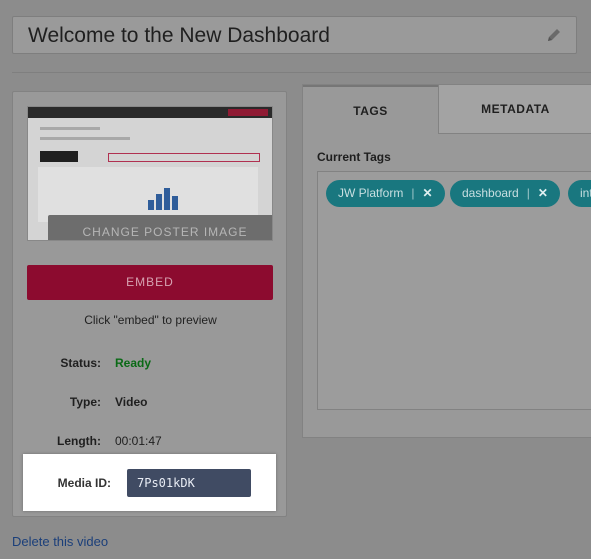 The image size is (591, 559). Describe the element at coordinates (585, 193) in the screenshot. I see `tag-label: intr` at that location.